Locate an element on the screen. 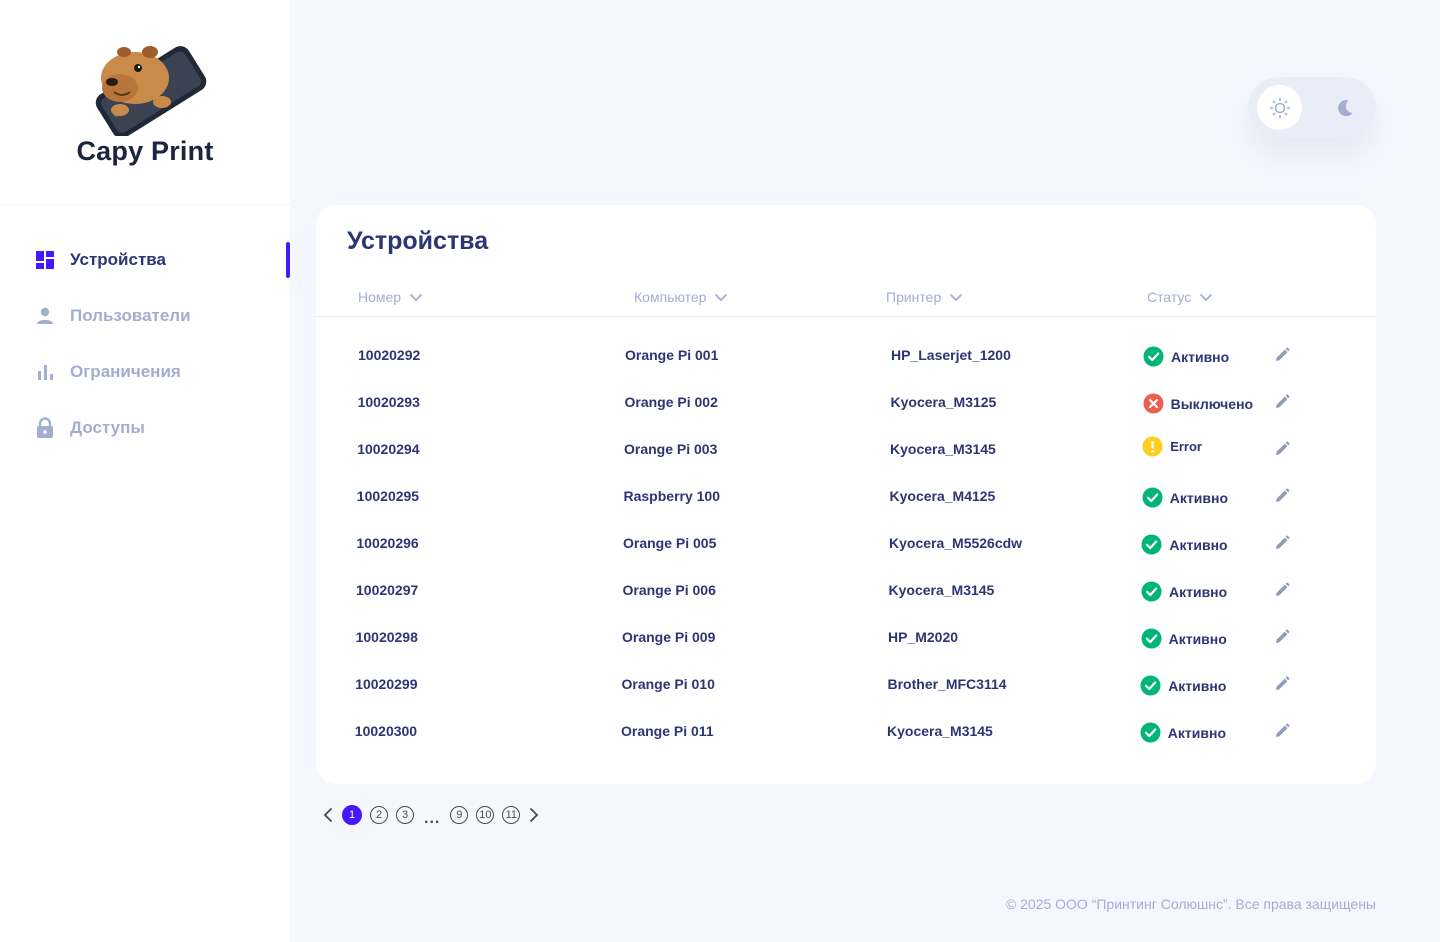 Image resolution: width=1440 pixels, height=942 pixels. brand-name: Capy Print is located at coordinates (145, 151).